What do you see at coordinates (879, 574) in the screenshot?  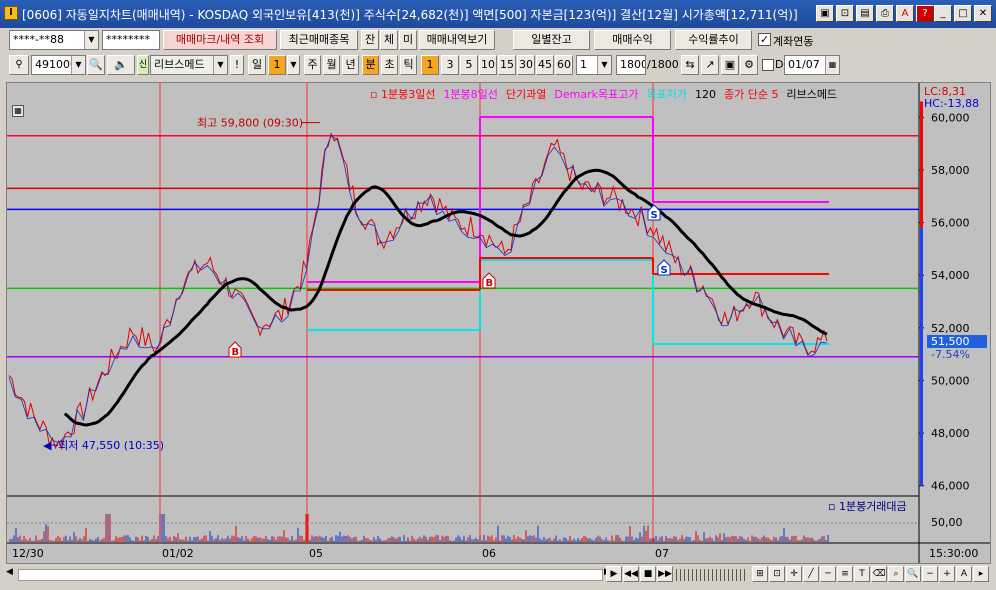 I see `erase-icon: ⌫` at bounding box center [879, 574].